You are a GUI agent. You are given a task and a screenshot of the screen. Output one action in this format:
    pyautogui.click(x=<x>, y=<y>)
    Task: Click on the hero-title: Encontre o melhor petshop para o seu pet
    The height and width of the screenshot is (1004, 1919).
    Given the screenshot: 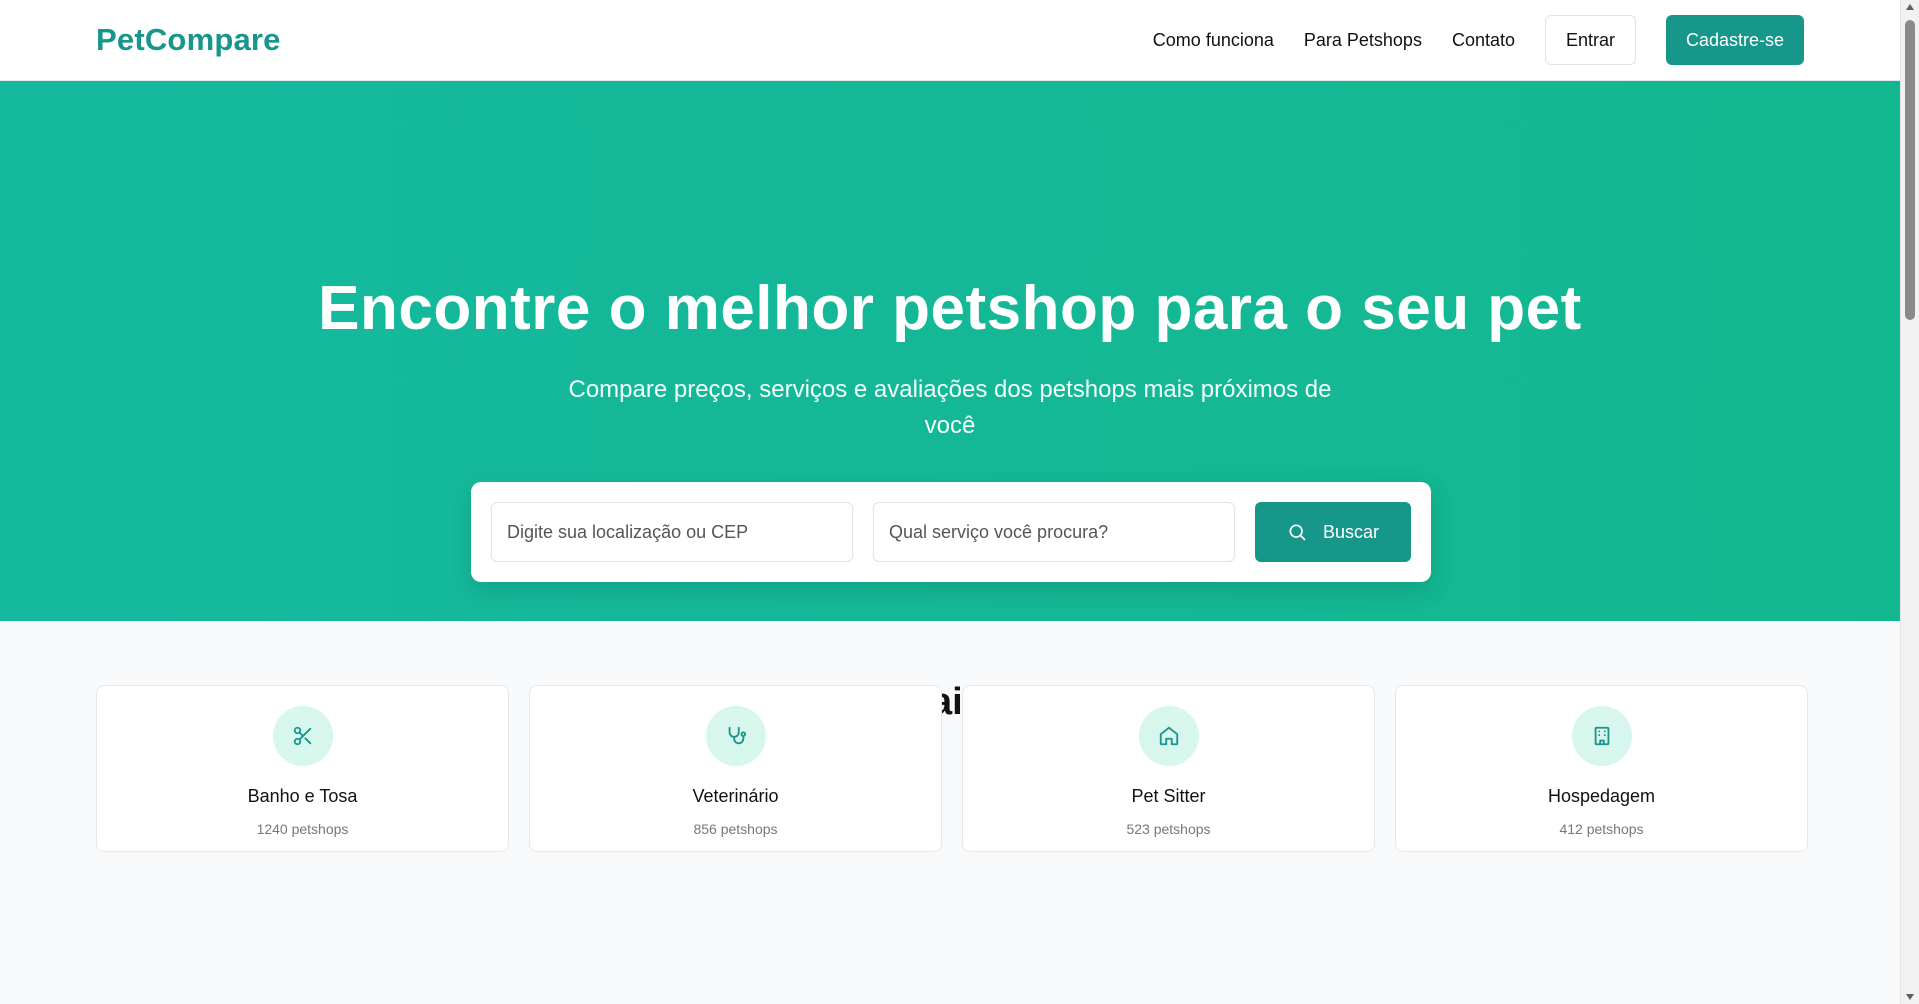 What is the action you would take?
    pyautogui.click(x=950, y=308)
    